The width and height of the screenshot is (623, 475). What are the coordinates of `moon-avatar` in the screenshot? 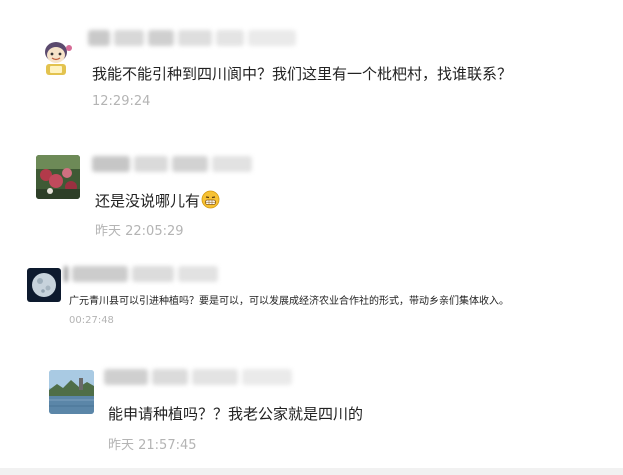 It's located at (44, 285).